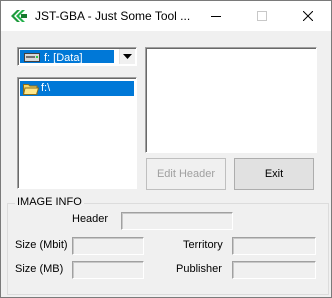  I want to click on territory-field, so click(274, 246).